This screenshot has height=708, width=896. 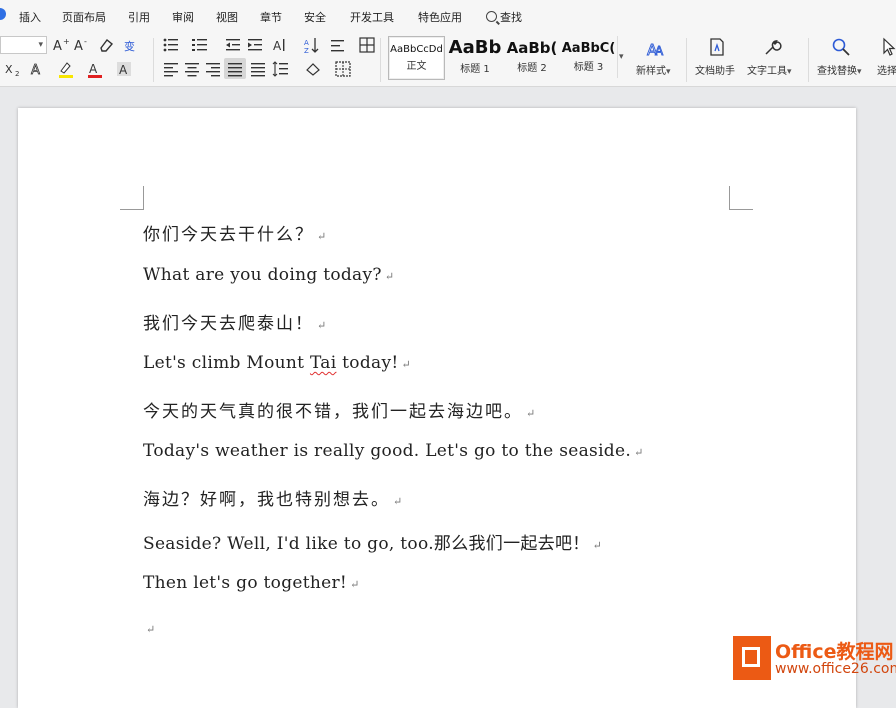 What do you see at coordinates (440, 17) in the screenshot?
I see `menu-special-features: 特色应用` at bounding box center [440, 17].